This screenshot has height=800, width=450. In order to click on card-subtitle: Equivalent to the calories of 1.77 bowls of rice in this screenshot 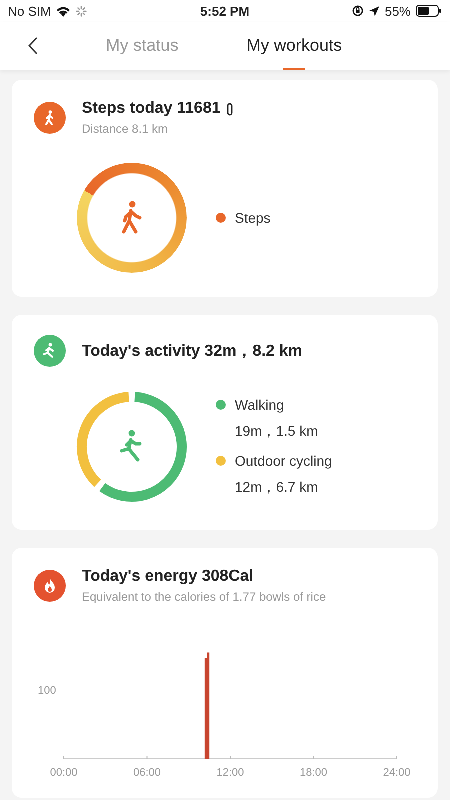, I will do `click(204, 597)`.